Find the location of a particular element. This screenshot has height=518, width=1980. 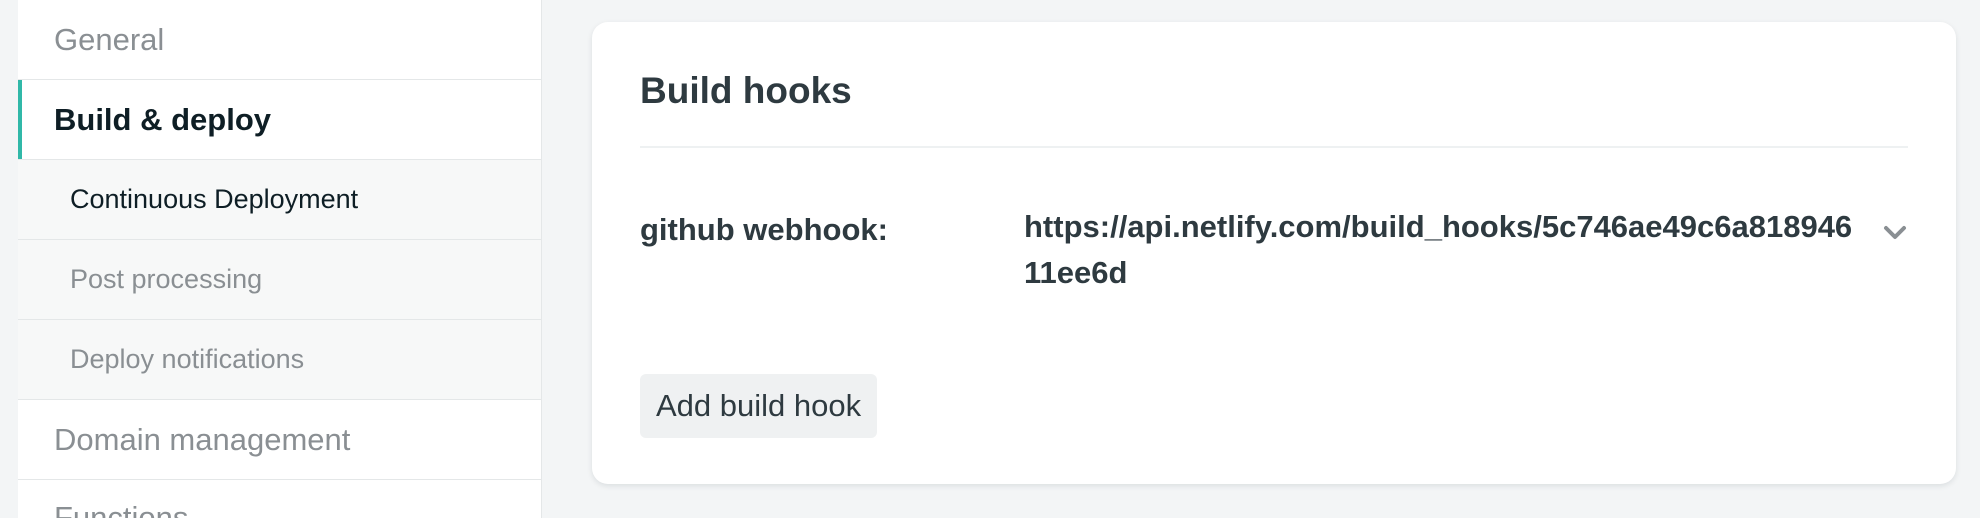

hook-name-label: github webhook: is located at coordinates (764, 229).